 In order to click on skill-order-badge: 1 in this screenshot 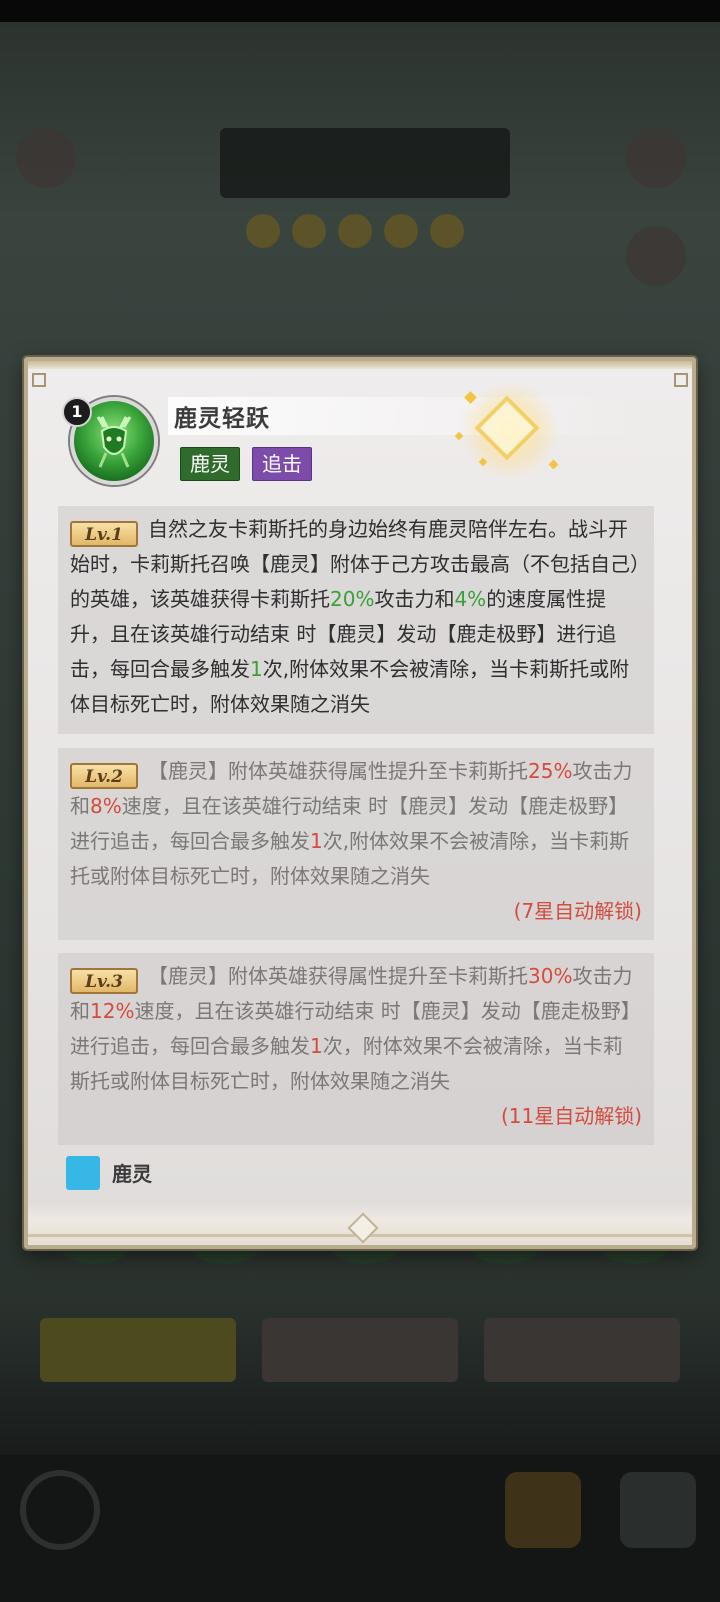, I will do `click(77, 412)`.